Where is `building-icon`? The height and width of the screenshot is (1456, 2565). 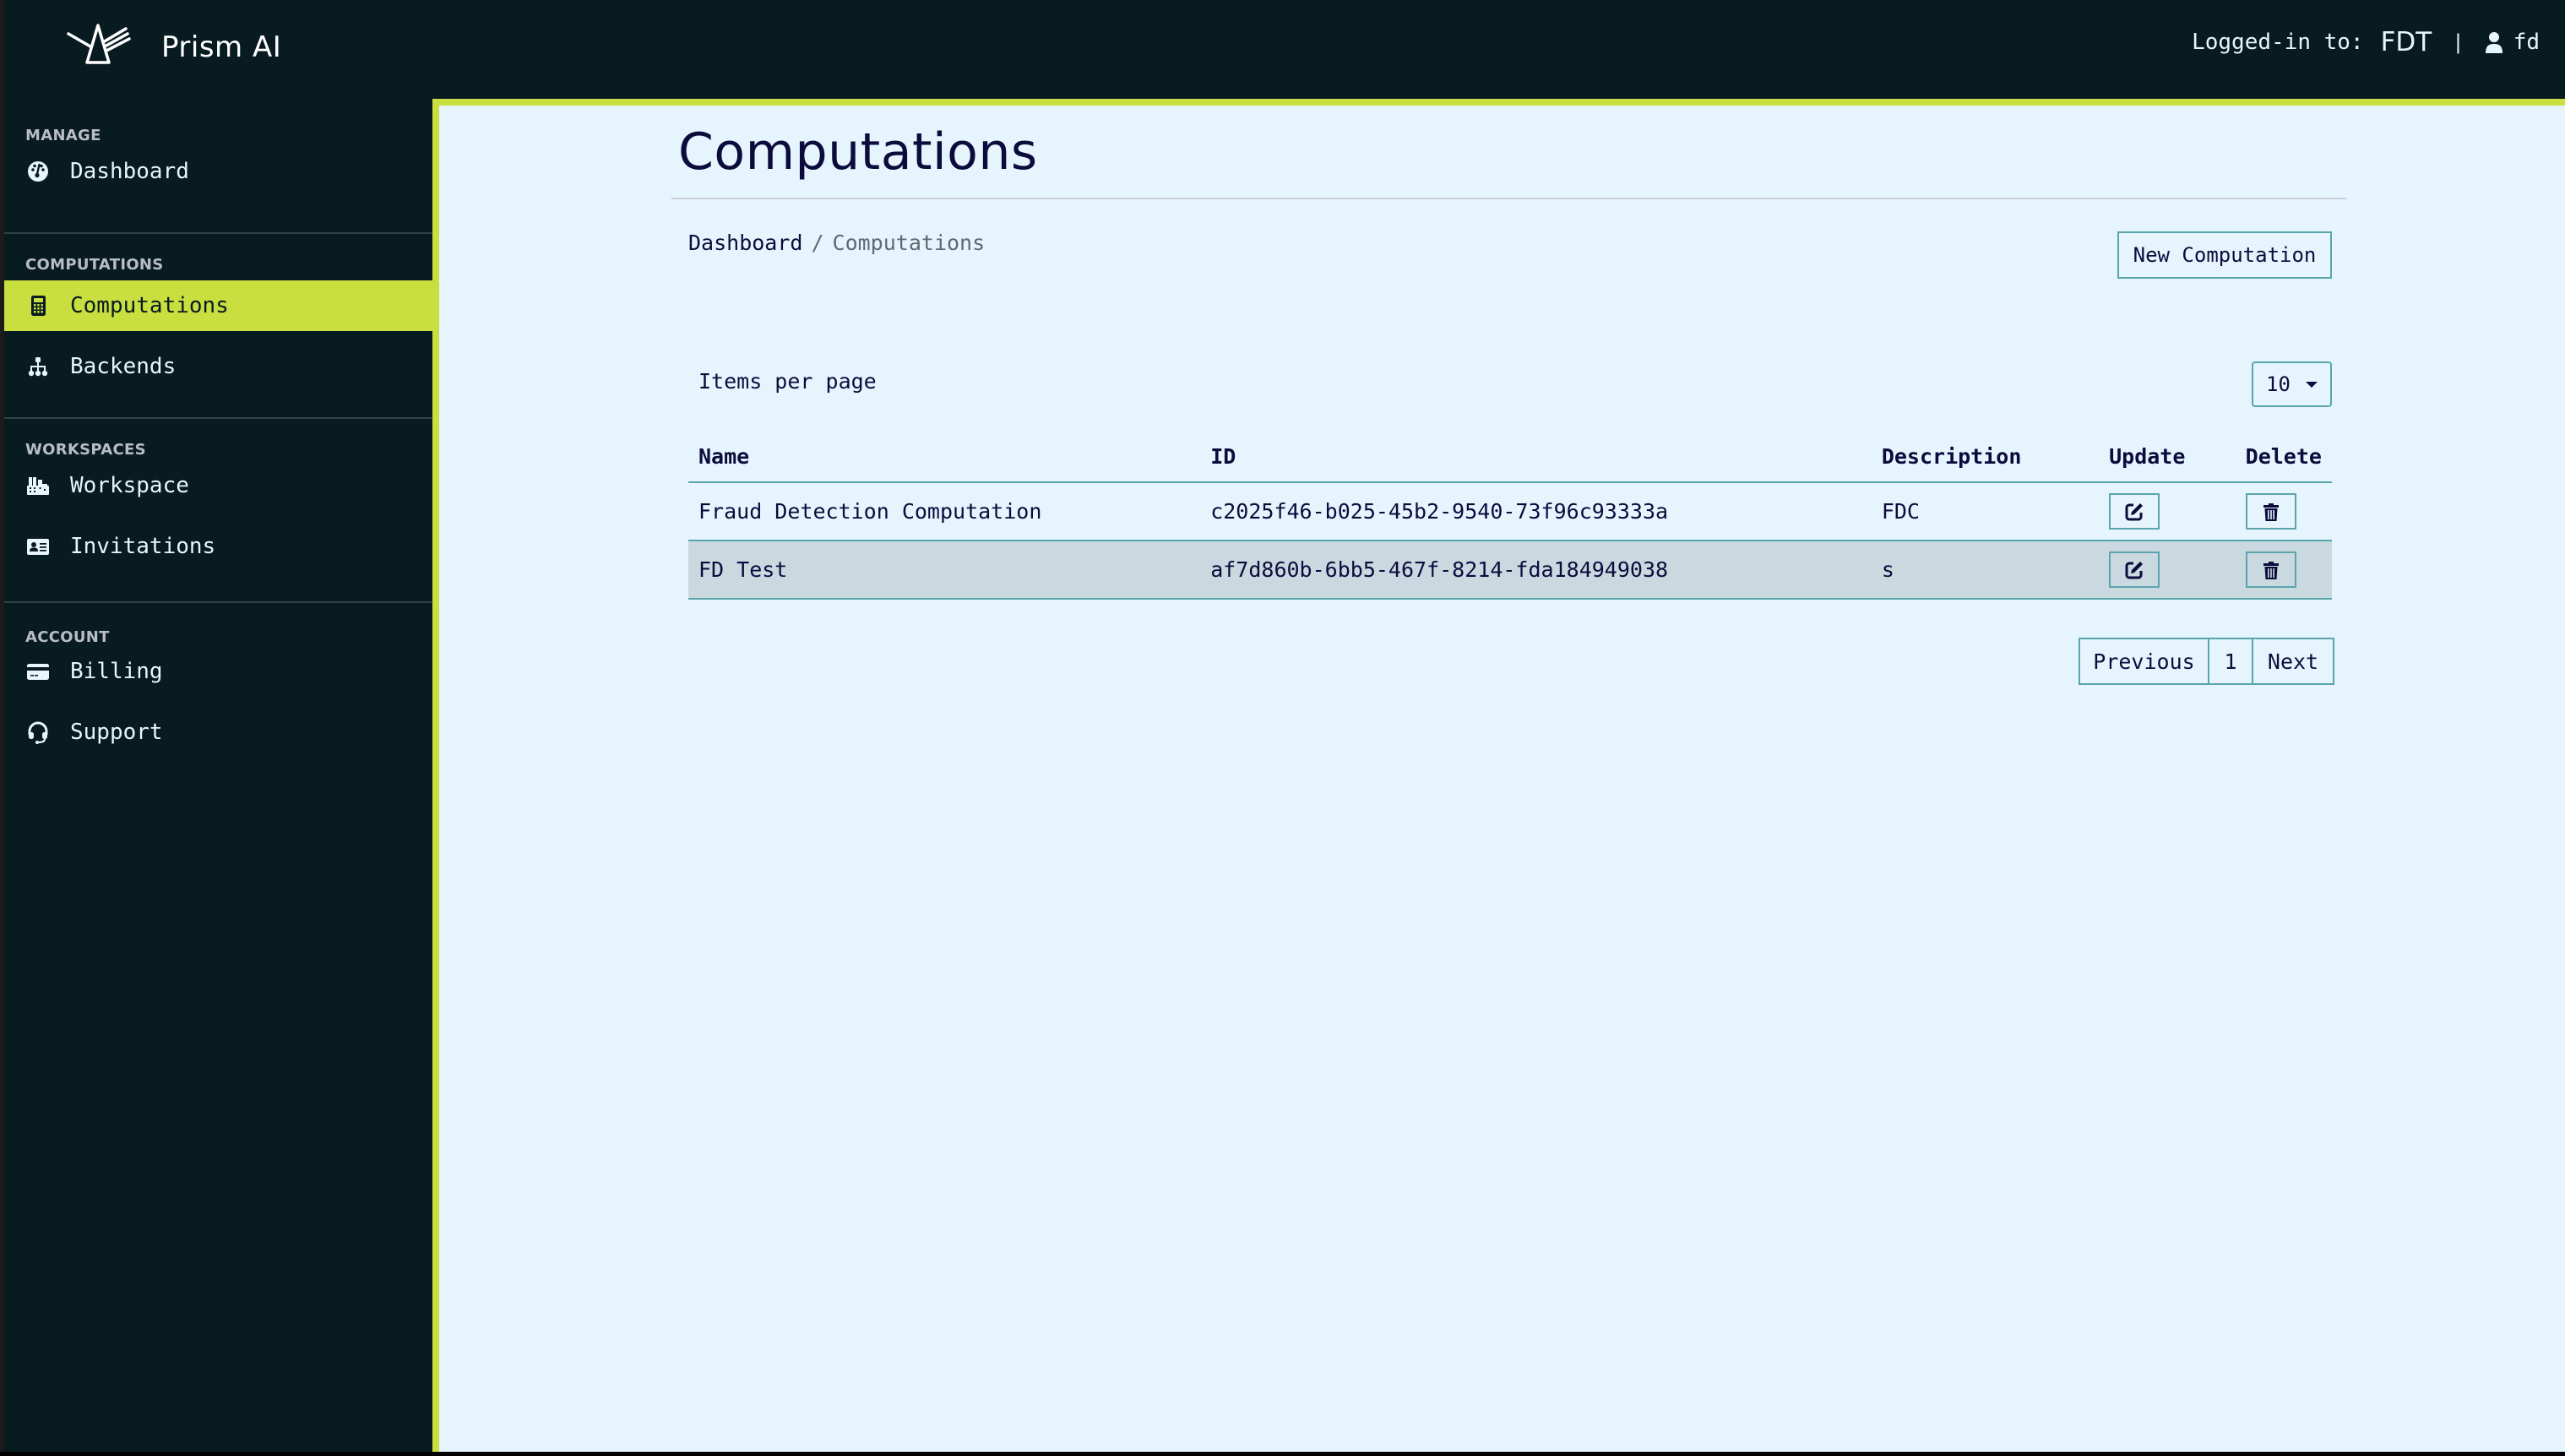 building-icon is located at coordinates (38, 486).